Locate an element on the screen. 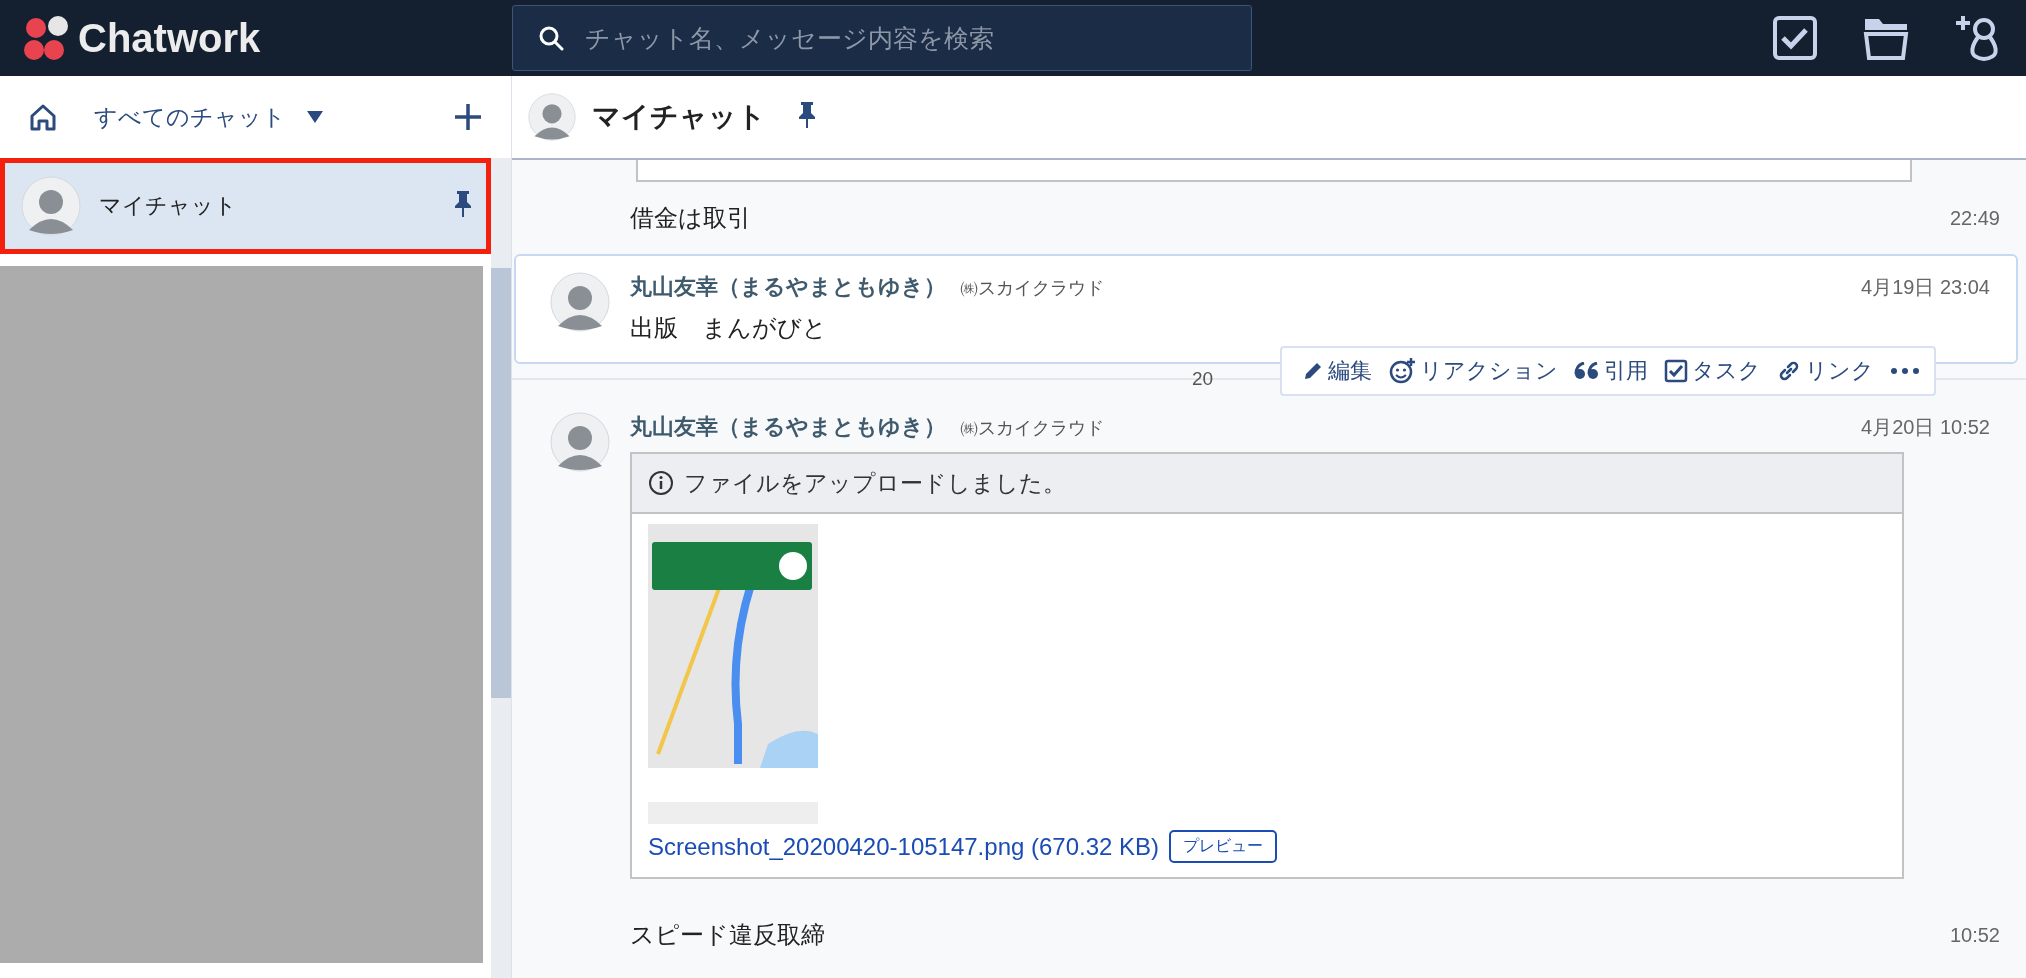 This screenshot has width=2026, height=978. chat-filter-dropdown: すべてのチャット is located at coordinates (209, 117).